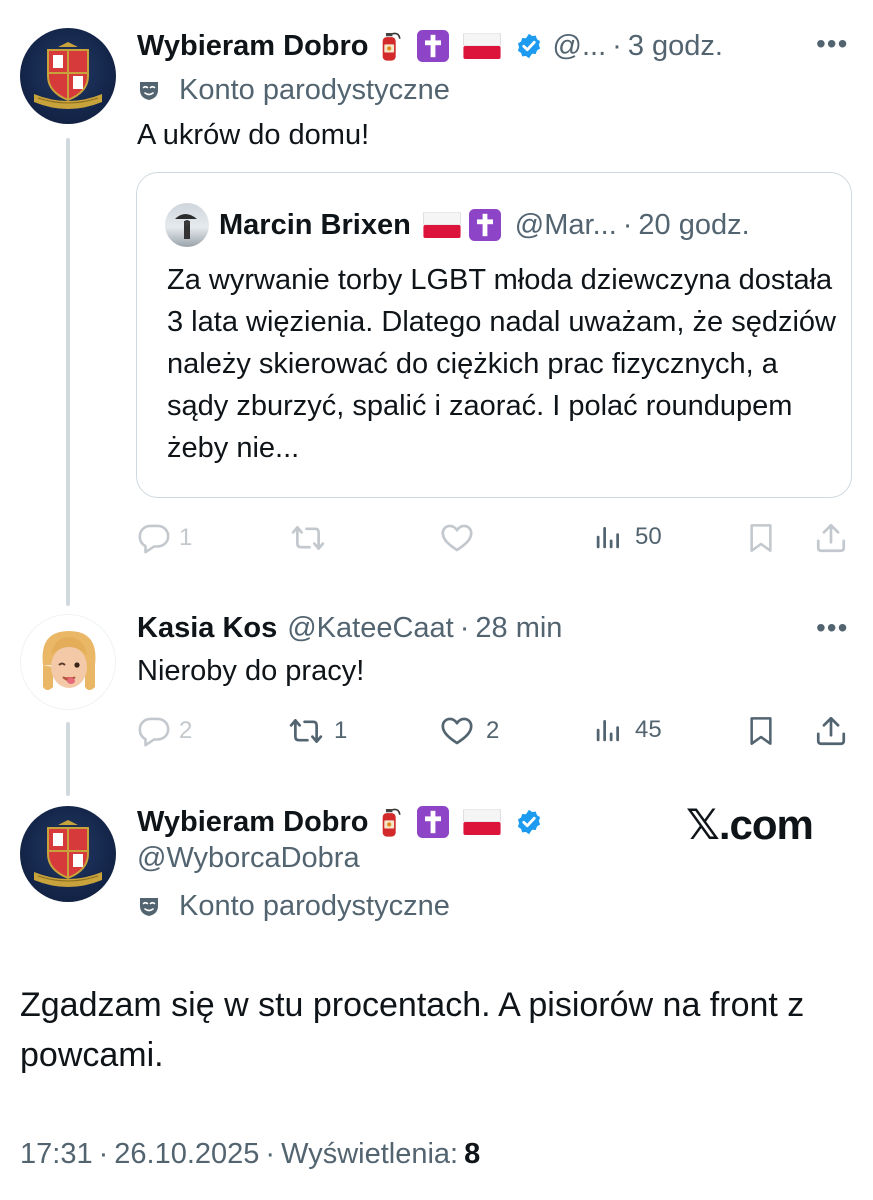  What do you see at coordinates (370, 628) in the screenshot?
I see `tweet2-handle: @KateeCaat` at bounding box center [370, 628].